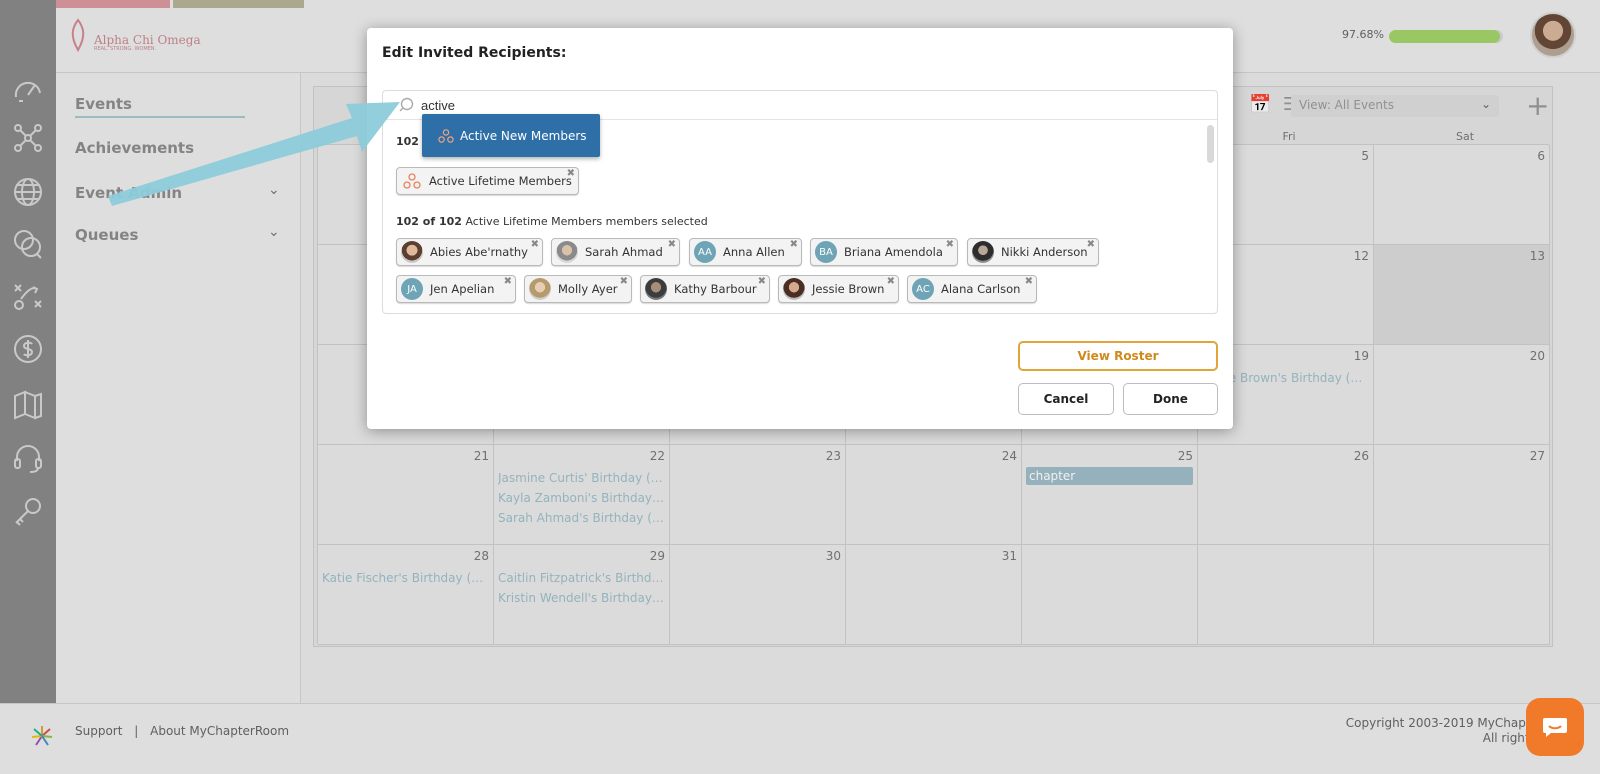 This screenshot has width=1600, height=774. I want to click on member-chip: Nikki Anderson ✖, so click(1033, 252).